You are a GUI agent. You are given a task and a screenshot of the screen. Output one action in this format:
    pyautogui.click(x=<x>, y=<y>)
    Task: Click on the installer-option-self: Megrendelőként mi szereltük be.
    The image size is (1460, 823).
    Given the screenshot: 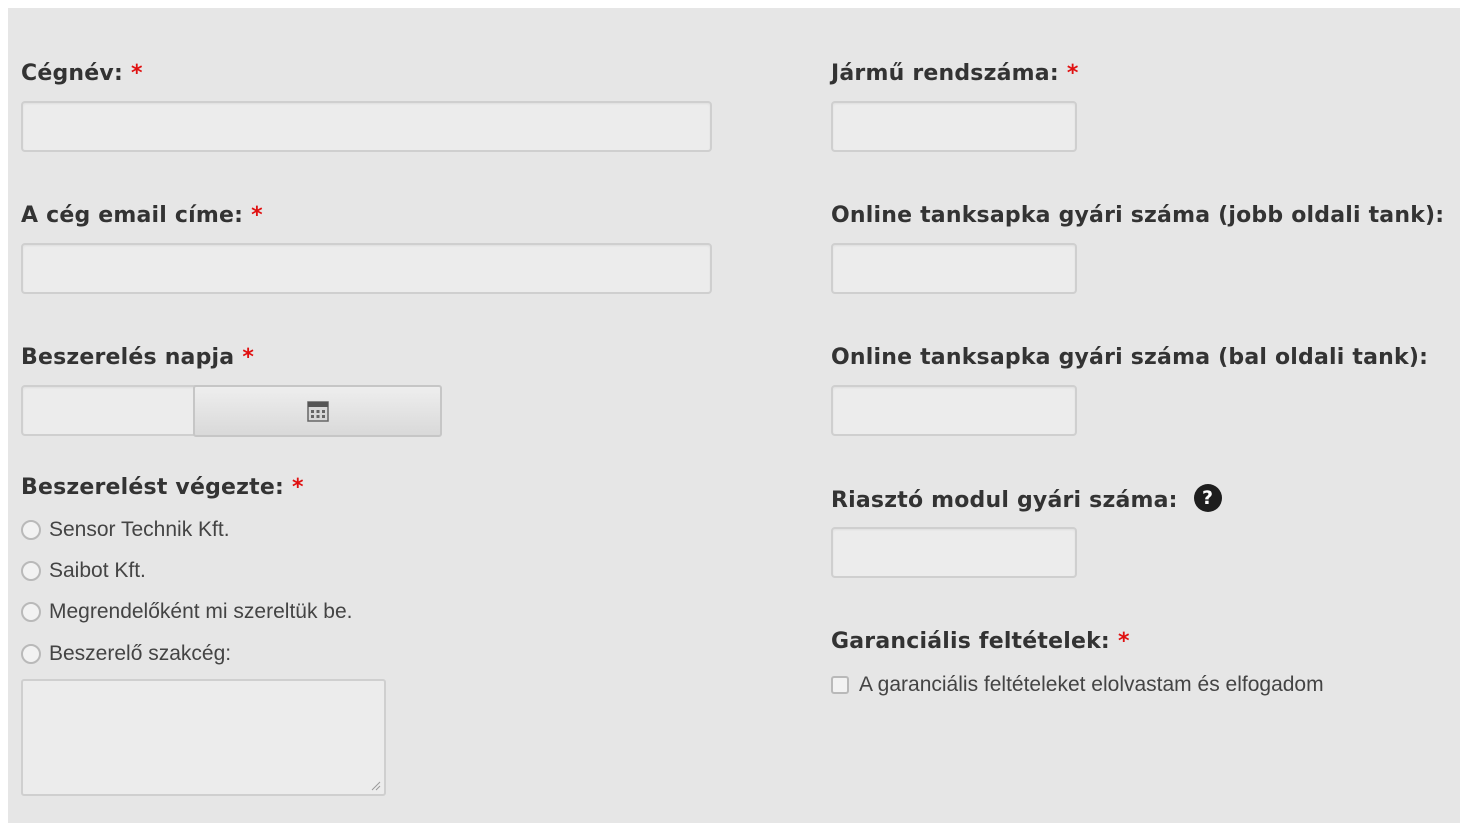 What is the action you would take?
    pyautogui.click(x=187, y=612)
    